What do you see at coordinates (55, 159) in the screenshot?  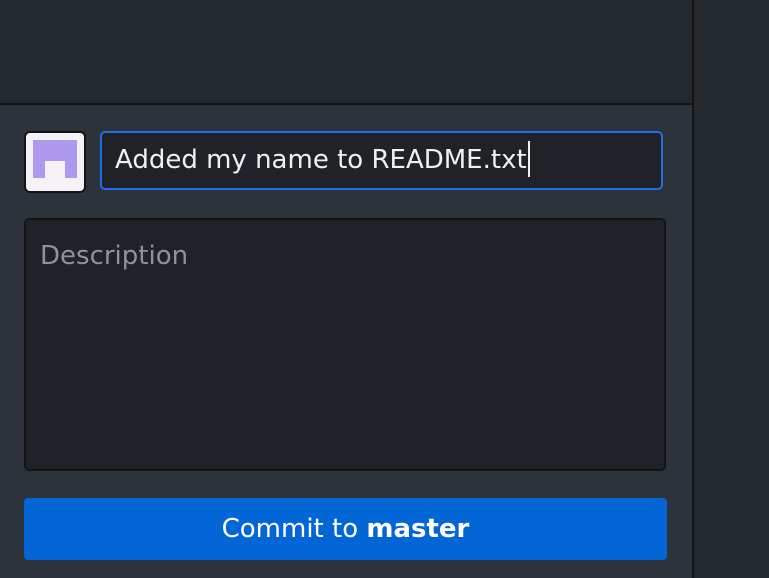 I see `identicon-icon` at bounding box center [55, 159].